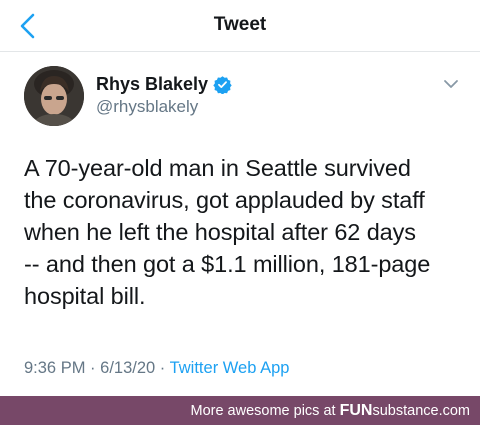  What do you see at coordinates (421, 411) in the screenshot?
I see `watermark-brand-rest: substance.com` at bounding box center [421, 411].